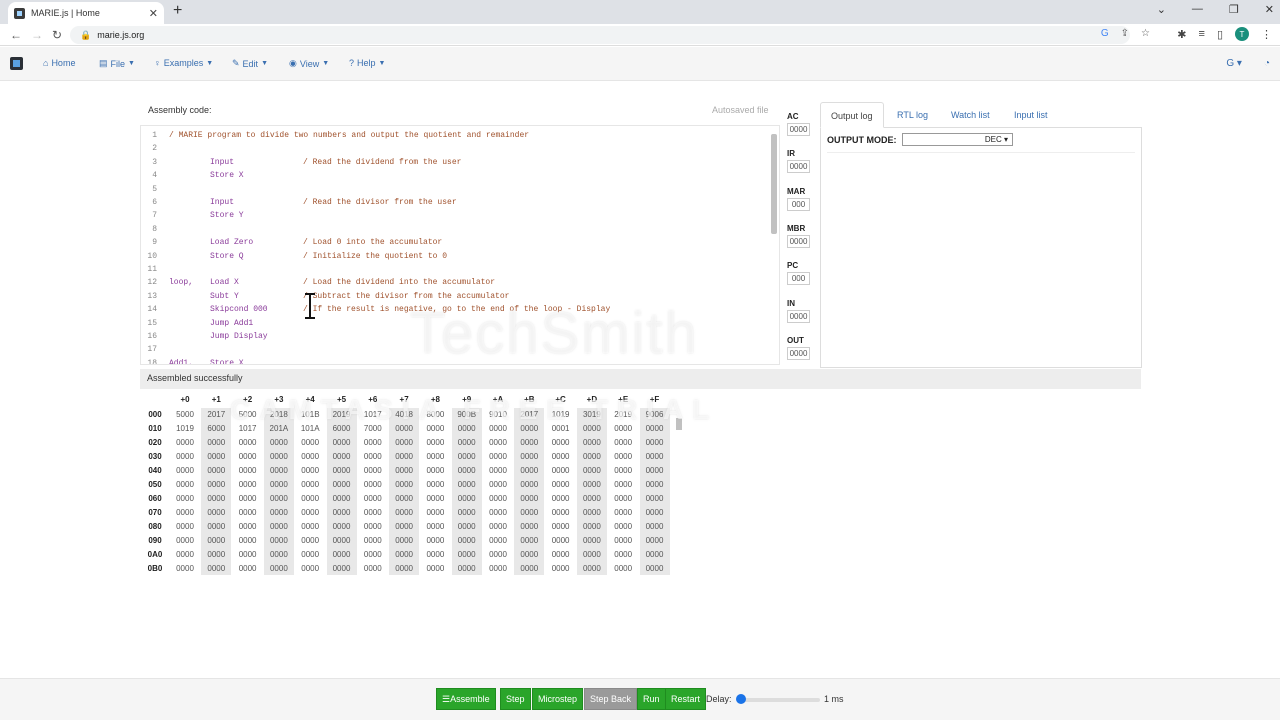  I want to click on caret-down-icon: ▼, so click(382, 63).